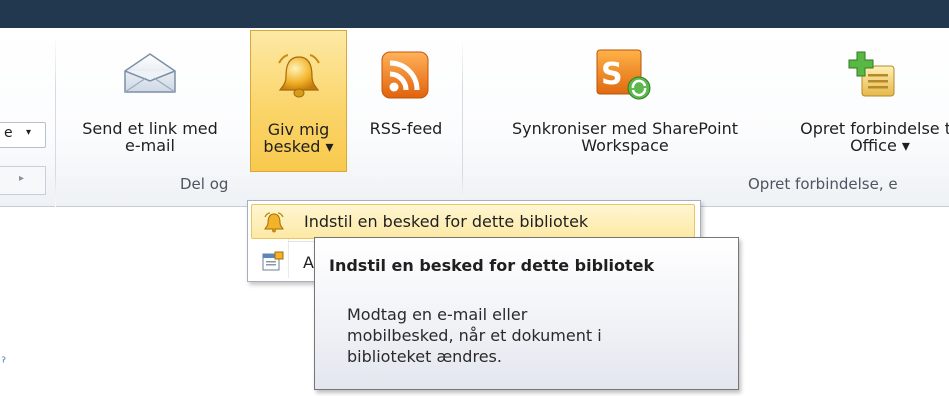 The width and height of the screenshot is (949, 396). I want to click on alert-me-label: Giv mig besked ▾, so click(298, 138).